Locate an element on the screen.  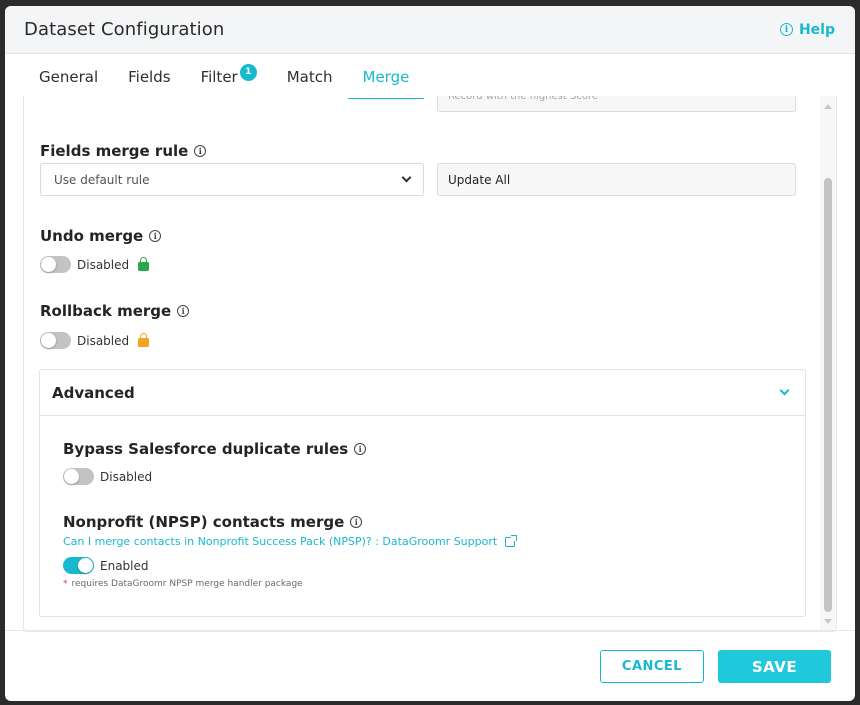
label-text: Rollback merge is located at coordinates (106, 311).